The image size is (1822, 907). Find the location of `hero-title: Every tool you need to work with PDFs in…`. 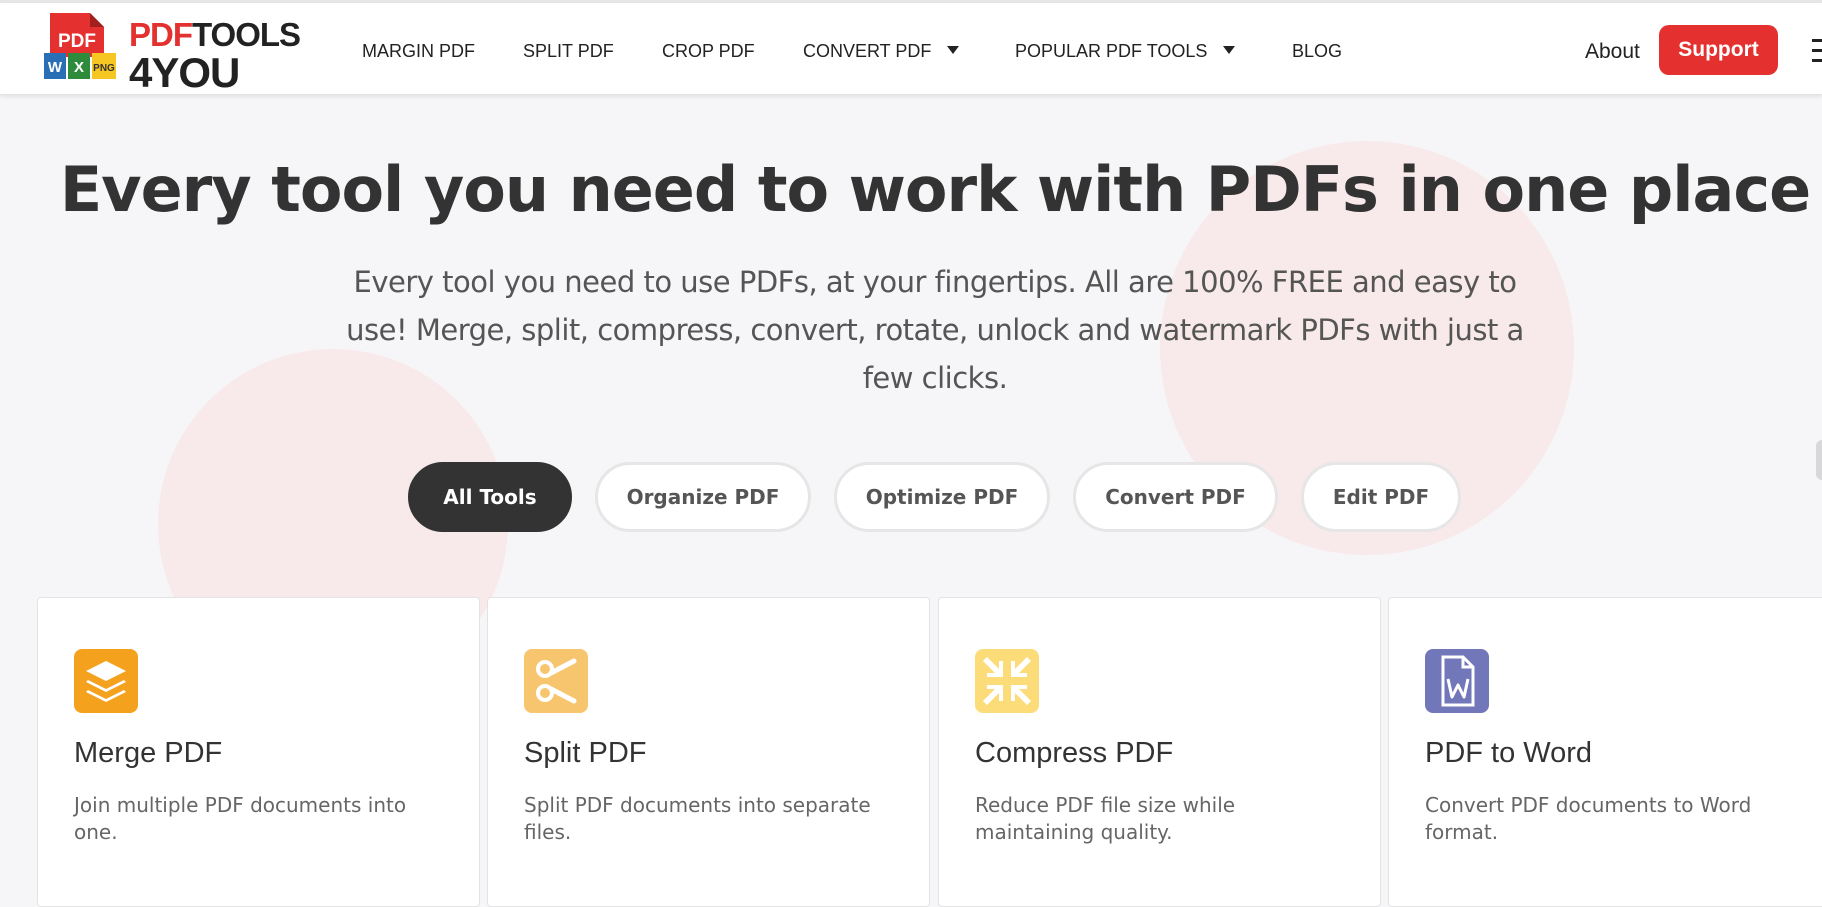

hero-title: Every tool you need to work with PDFs in… is located at coordinates (935, 189).